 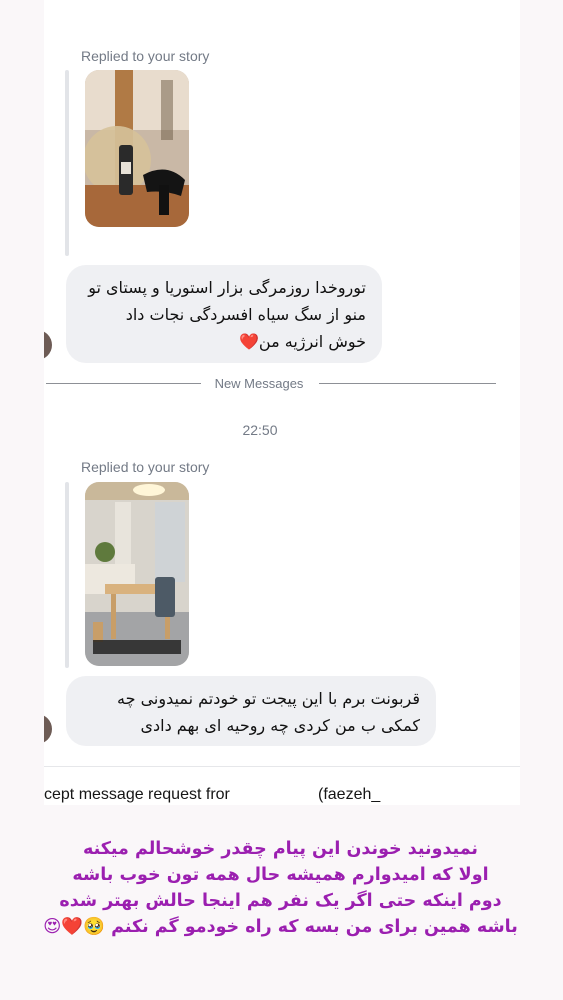 I want to click on divider-line-left, so click(x=123, y=383).